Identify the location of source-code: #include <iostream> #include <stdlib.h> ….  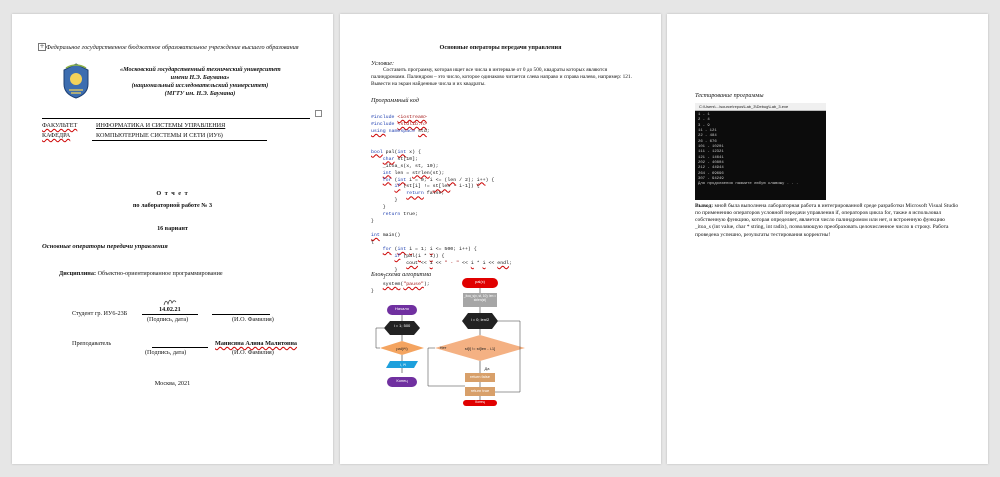
(441, 204).